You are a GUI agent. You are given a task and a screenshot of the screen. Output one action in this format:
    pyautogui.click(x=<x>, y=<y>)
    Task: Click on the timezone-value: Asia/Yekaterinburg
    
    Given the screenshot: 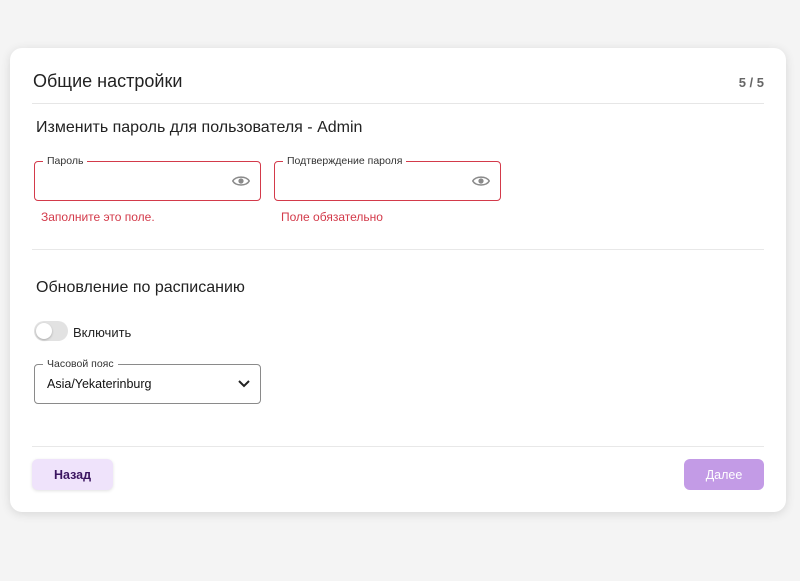 What is the action you would take?
    pyautogui.click(x=99, y=384)
    